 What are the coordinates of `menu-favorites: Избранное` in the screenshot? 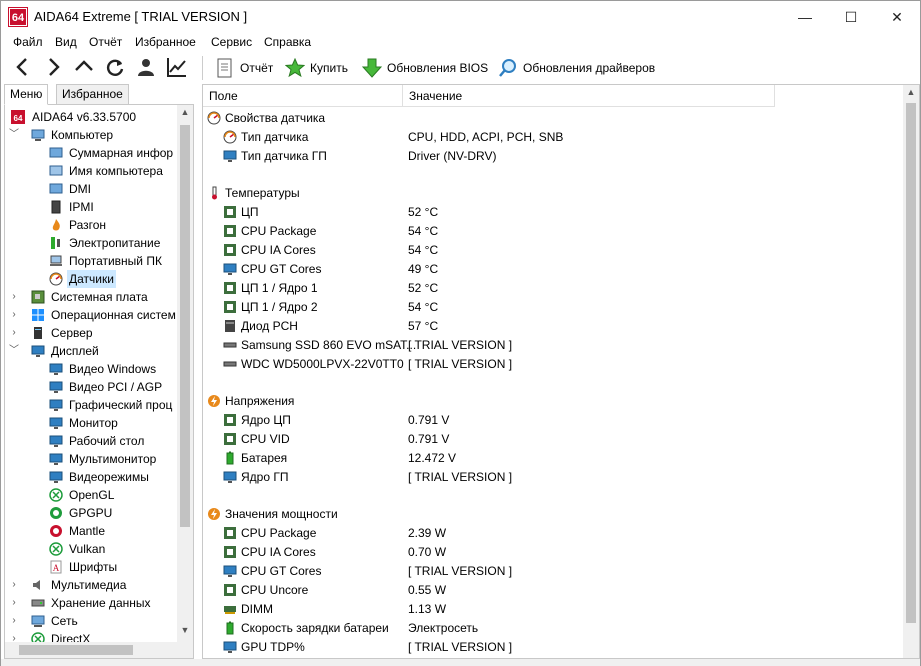 It's located at (165, 42).